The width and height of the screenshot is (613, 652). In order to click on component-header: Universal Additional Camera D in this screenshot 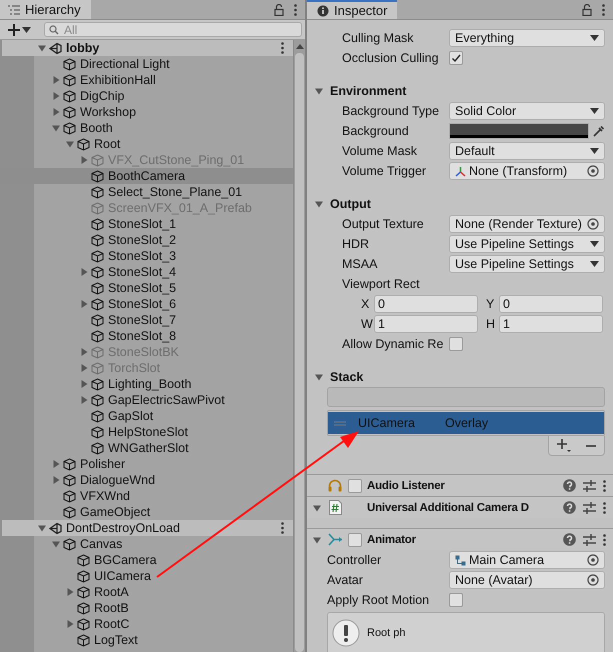, I will do `click(460, 507)`.